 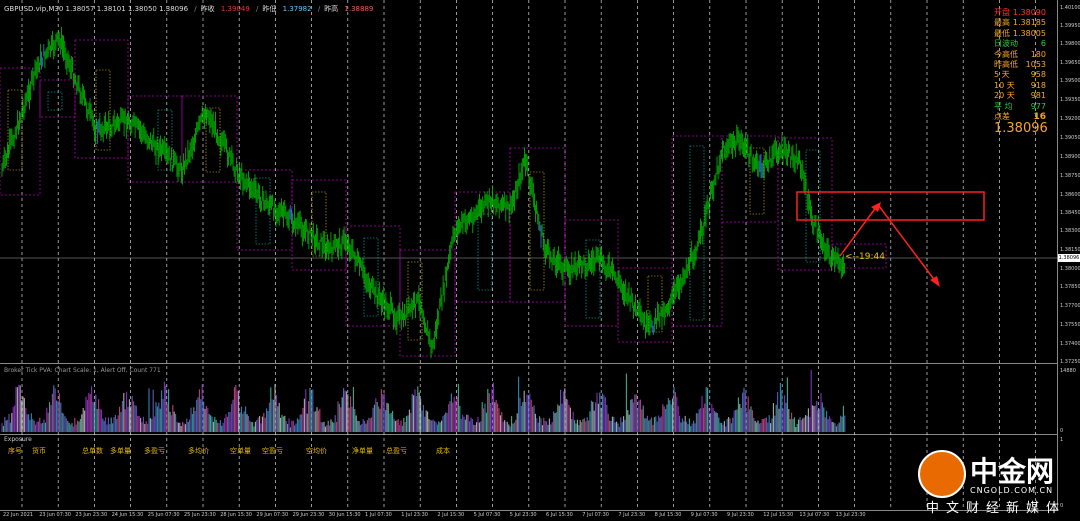 What do you see at coordinates (907, 244) in the screenshot?
I see `arrow-down-line` at bounding box center [907, 244].